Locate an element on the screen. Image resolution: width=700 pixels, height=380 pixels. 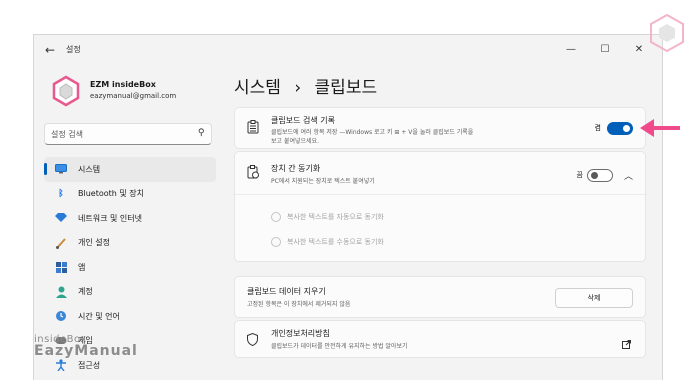
minimize-button: — is located at coordinates (571, 50).